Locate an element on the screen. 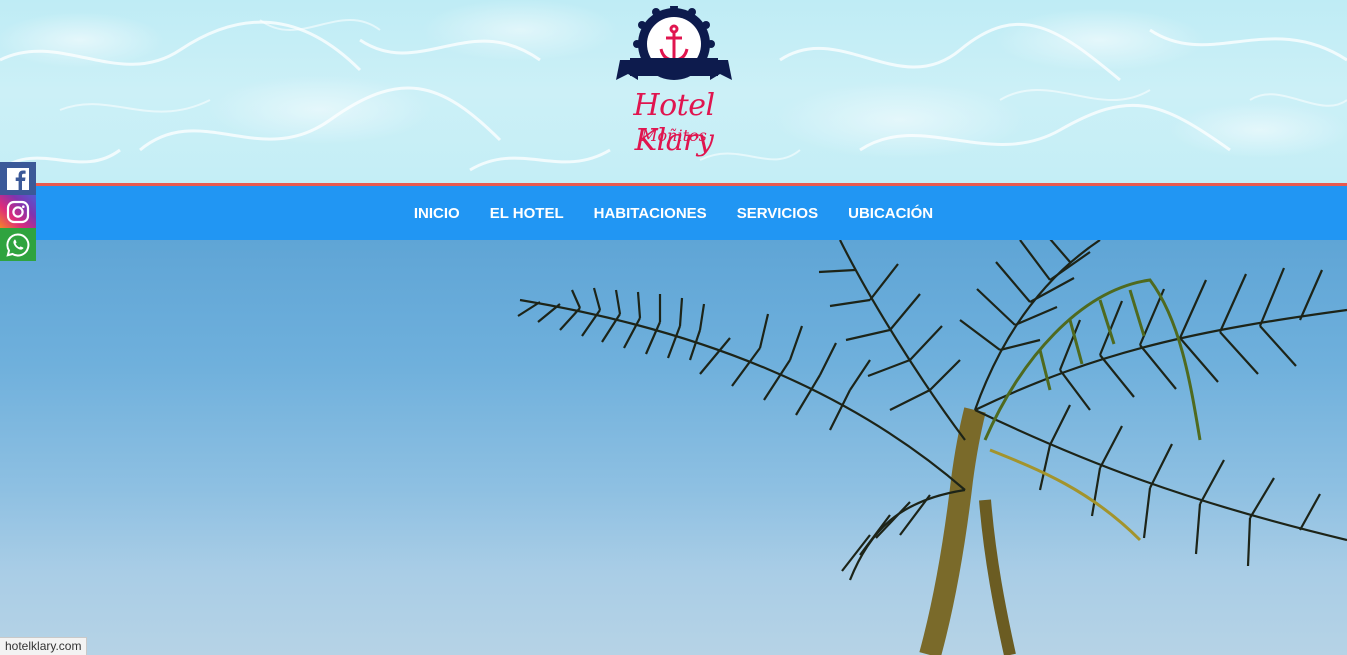 The height and width of the screenshot is (655, 1347). nav-item-inicio: INICIO is located at coordinates (437, 213).